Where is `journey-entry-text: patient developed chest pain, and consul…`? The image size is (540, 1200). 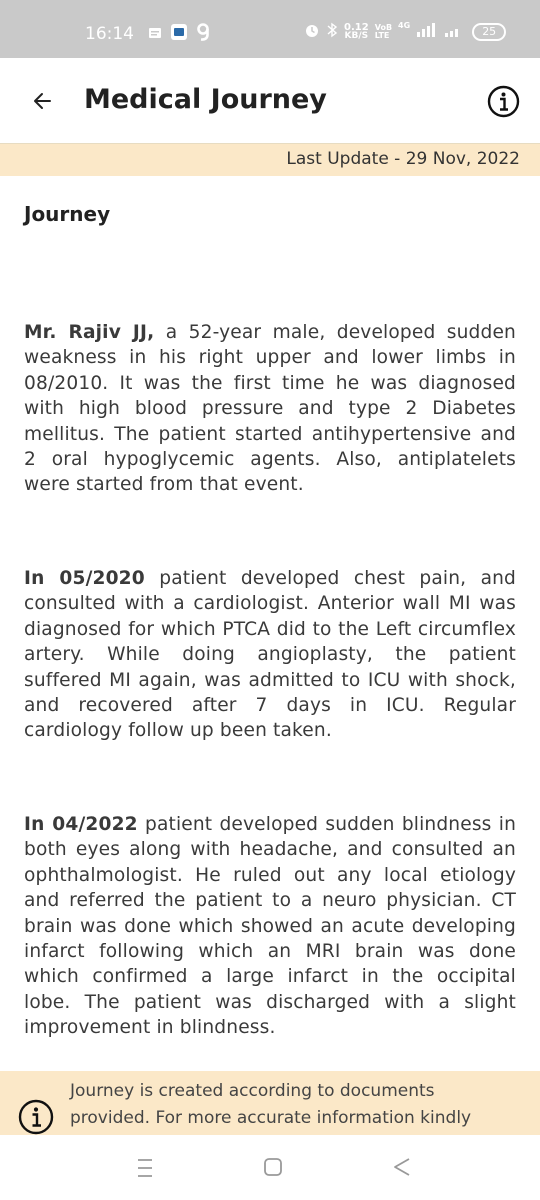
journey-entry-text: patient developed chest pain, and consul… is located at coordinates (270, 655).